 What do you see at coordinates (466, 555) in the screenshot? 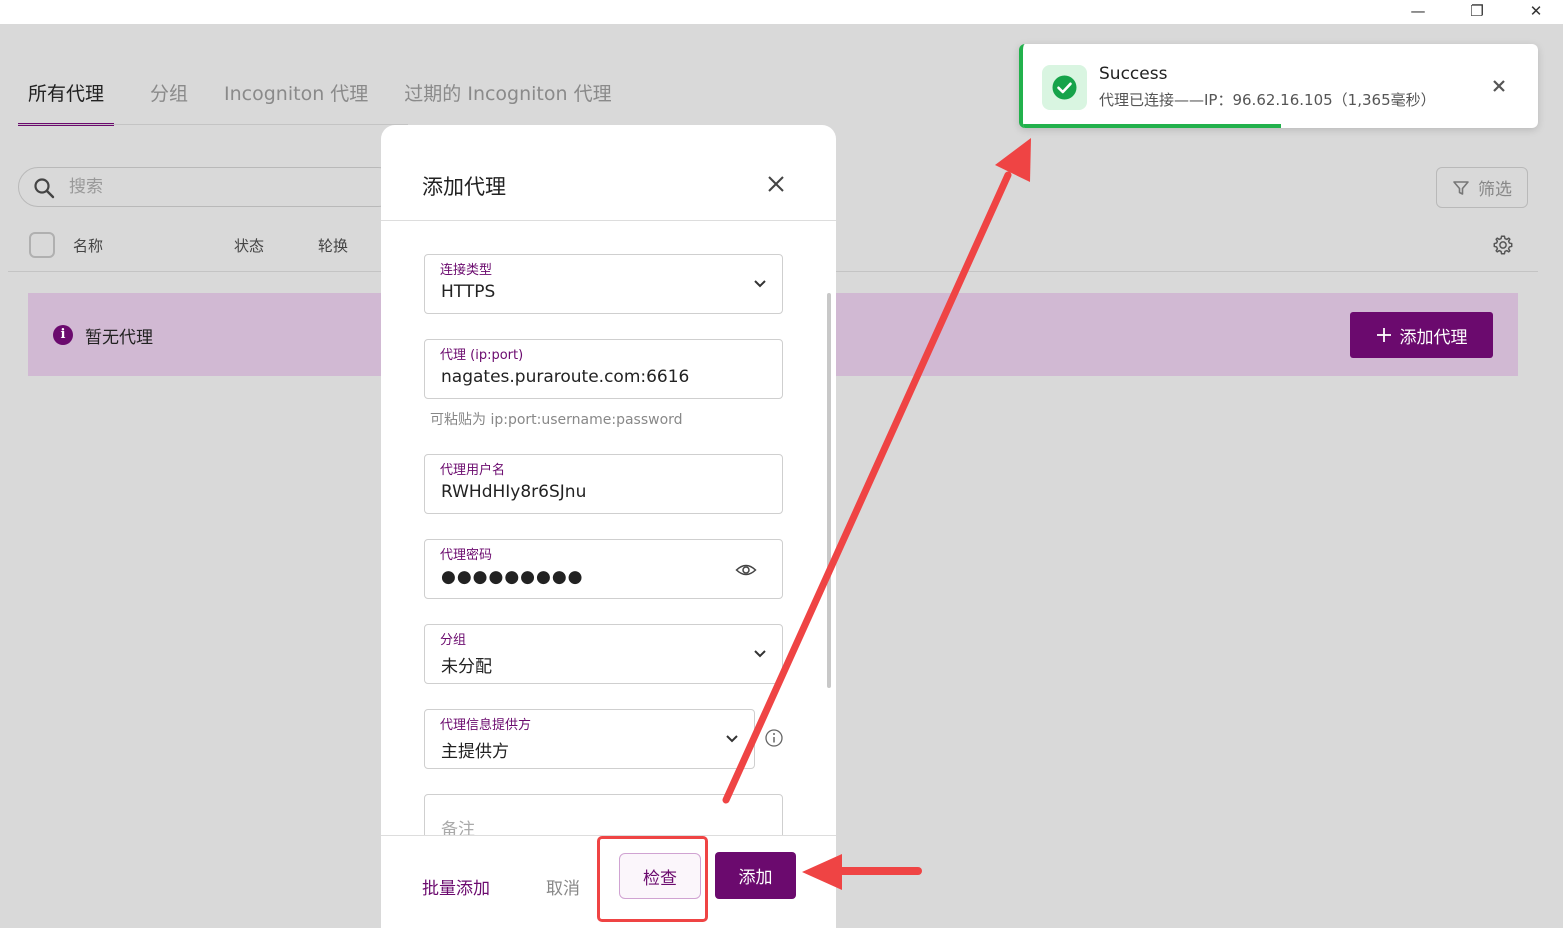
I see `proxy-password-label: 代理密码` at bounding box center [466, 555].